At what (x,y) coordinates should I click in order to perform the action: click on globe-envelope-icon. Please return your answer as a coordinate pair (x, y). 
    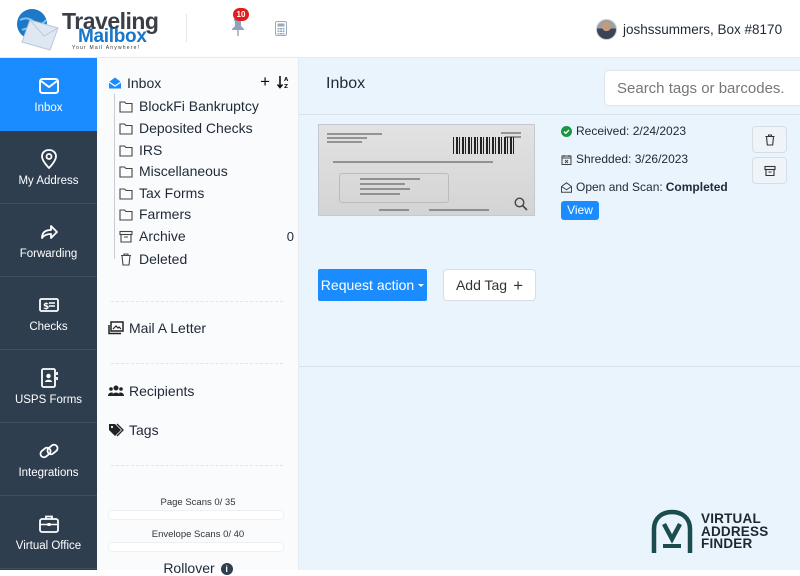
    Looking at the image, I should click on (38, 30).